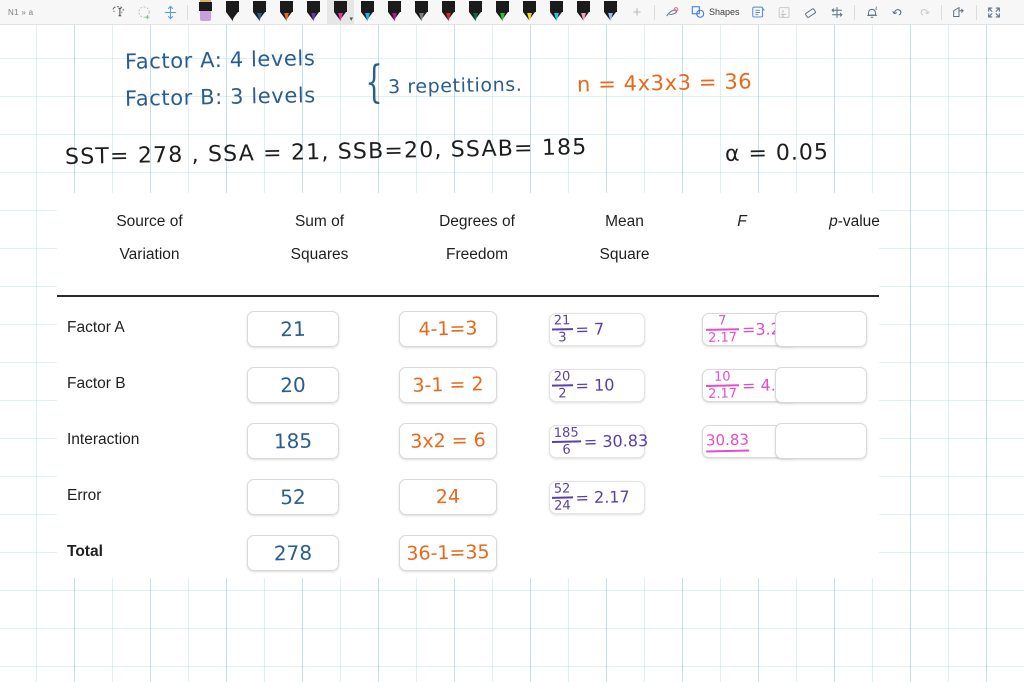 The image size is (1024, 682). Describe the element at coordinates (220, 97) in the screenshot. I see `note-factor-b: Factor B: 3 levels` at that location.